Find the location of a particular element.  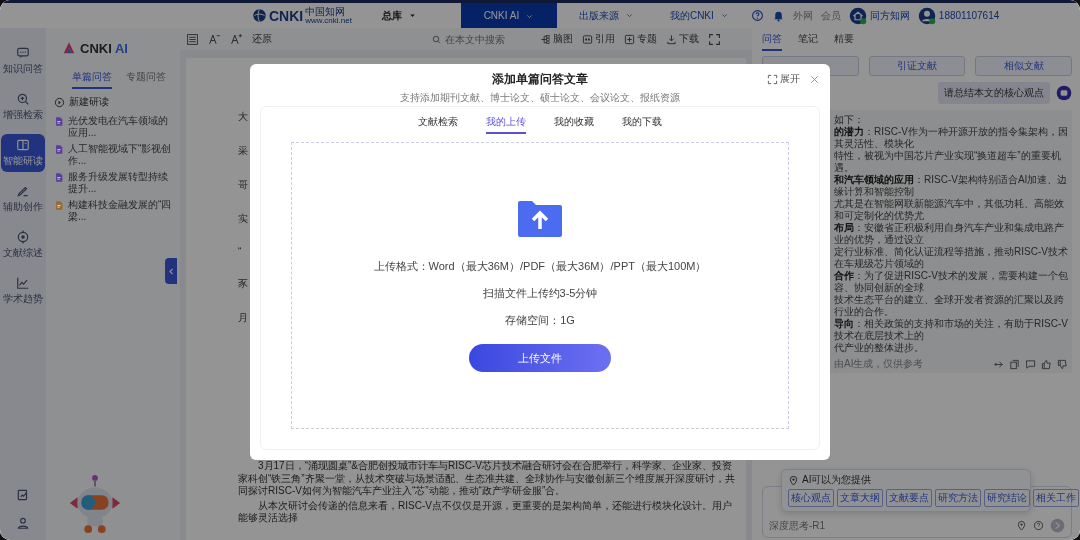

toolbar-button: 下载 is located at coordinates (682, 39).